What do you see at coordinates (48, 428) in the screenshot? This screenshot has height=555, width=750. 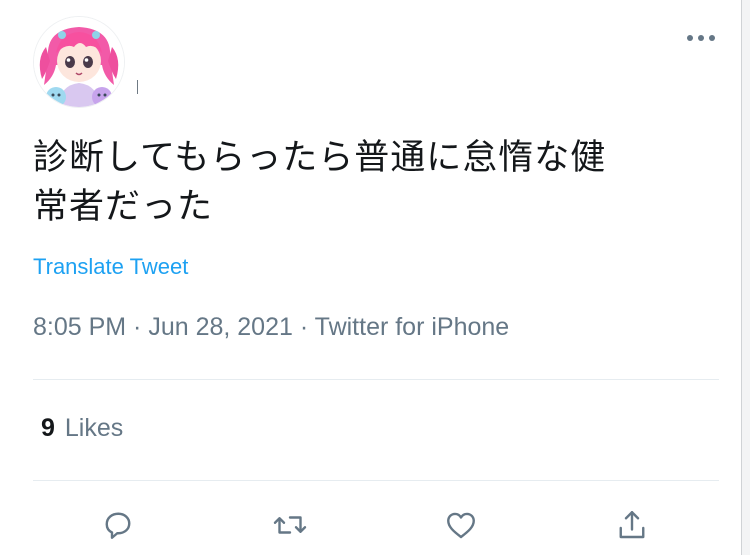 I see `likes-count: 9` at bounding box center [48, 428].